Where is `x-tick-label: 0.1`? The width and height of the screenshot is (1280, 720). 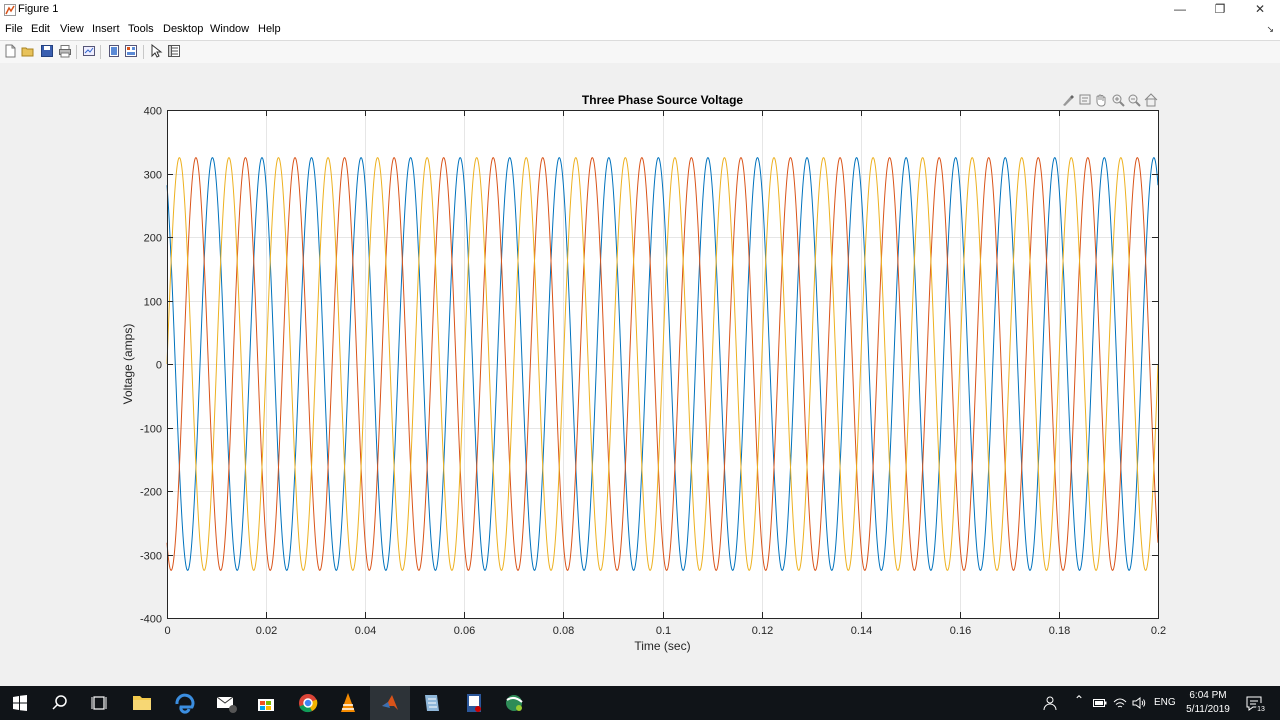
x-tick-label: 0.1 is located at coordinates (663, 631).